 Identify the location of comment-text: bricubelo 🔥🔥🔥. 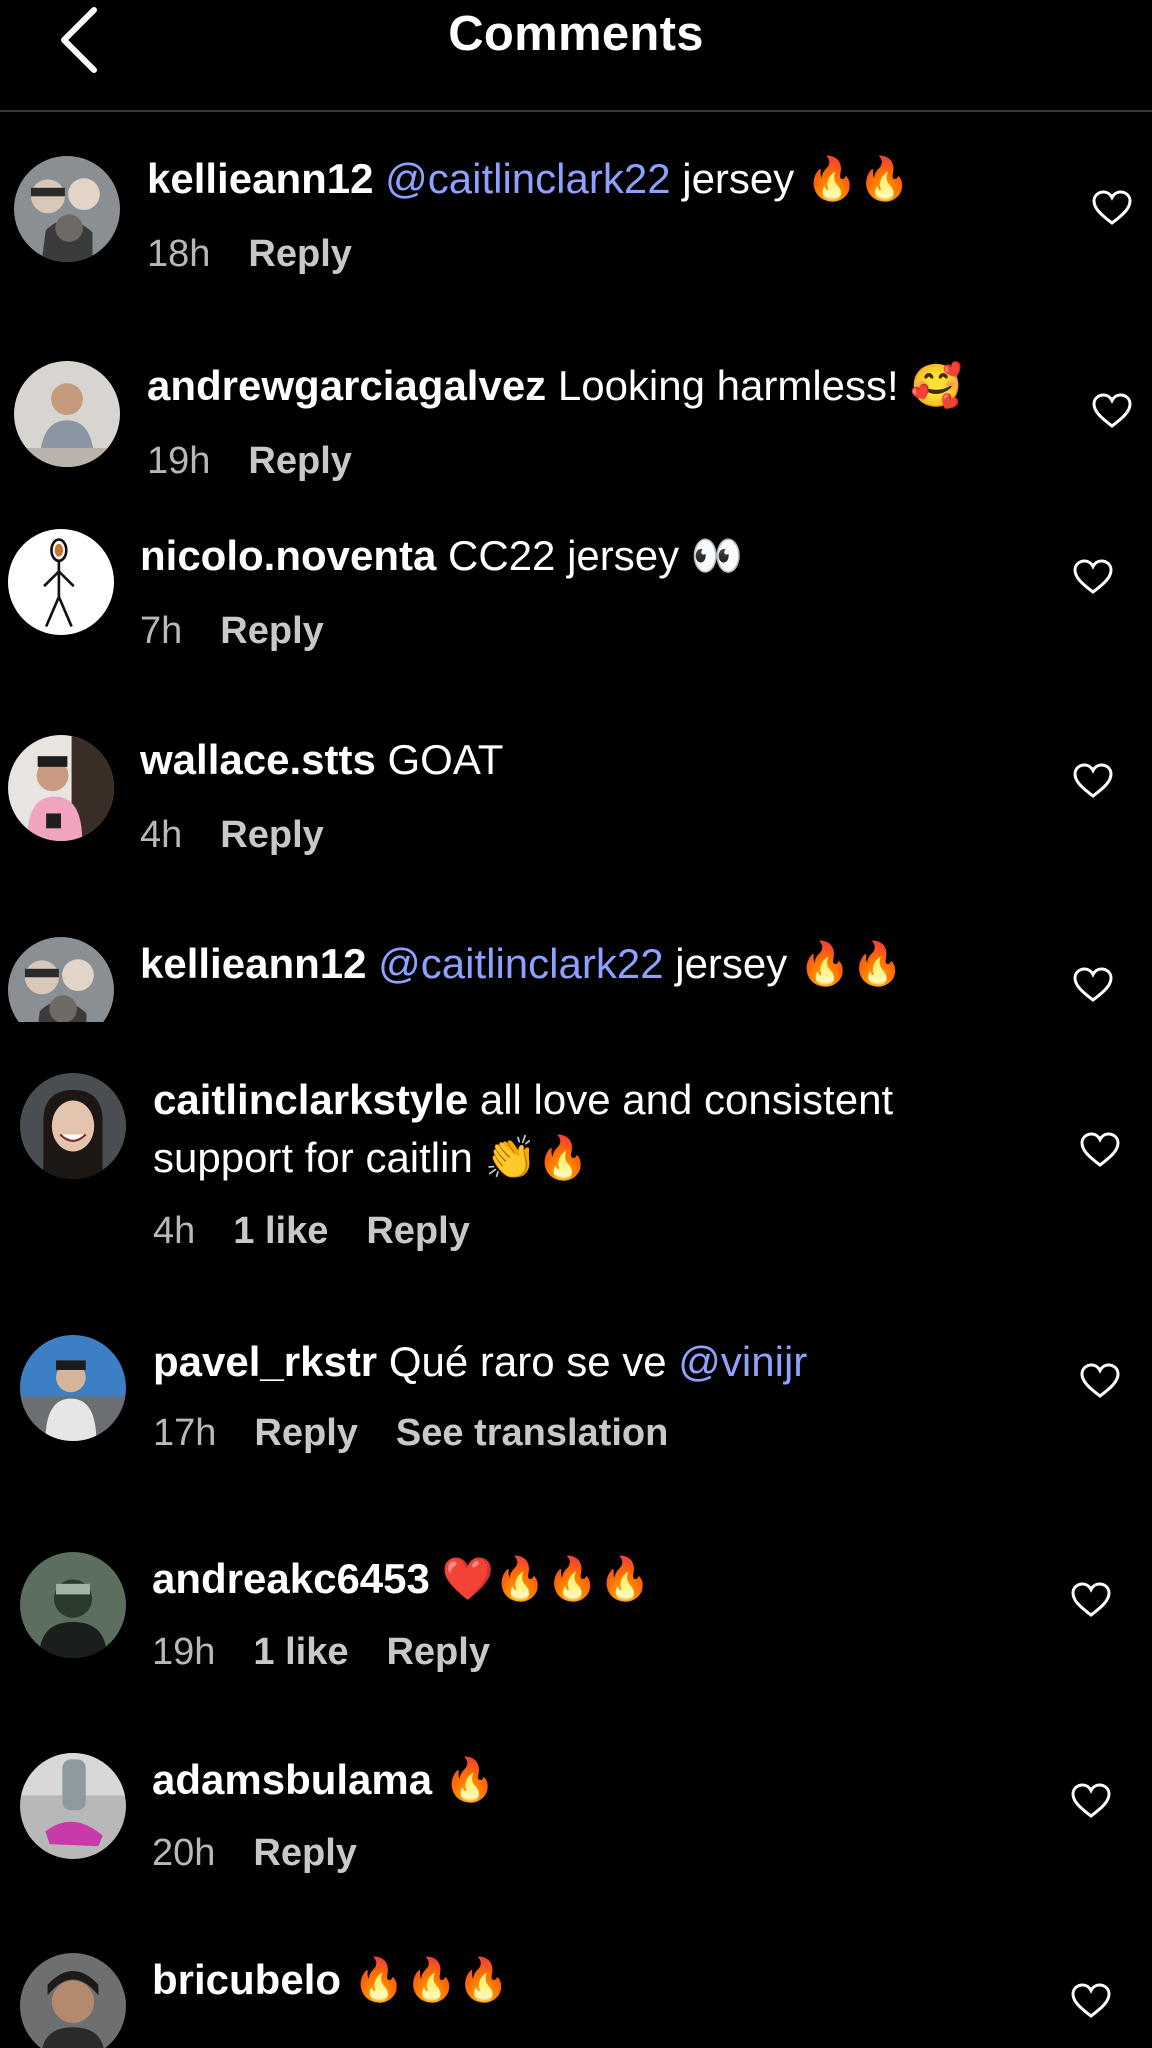
(331, 1980).